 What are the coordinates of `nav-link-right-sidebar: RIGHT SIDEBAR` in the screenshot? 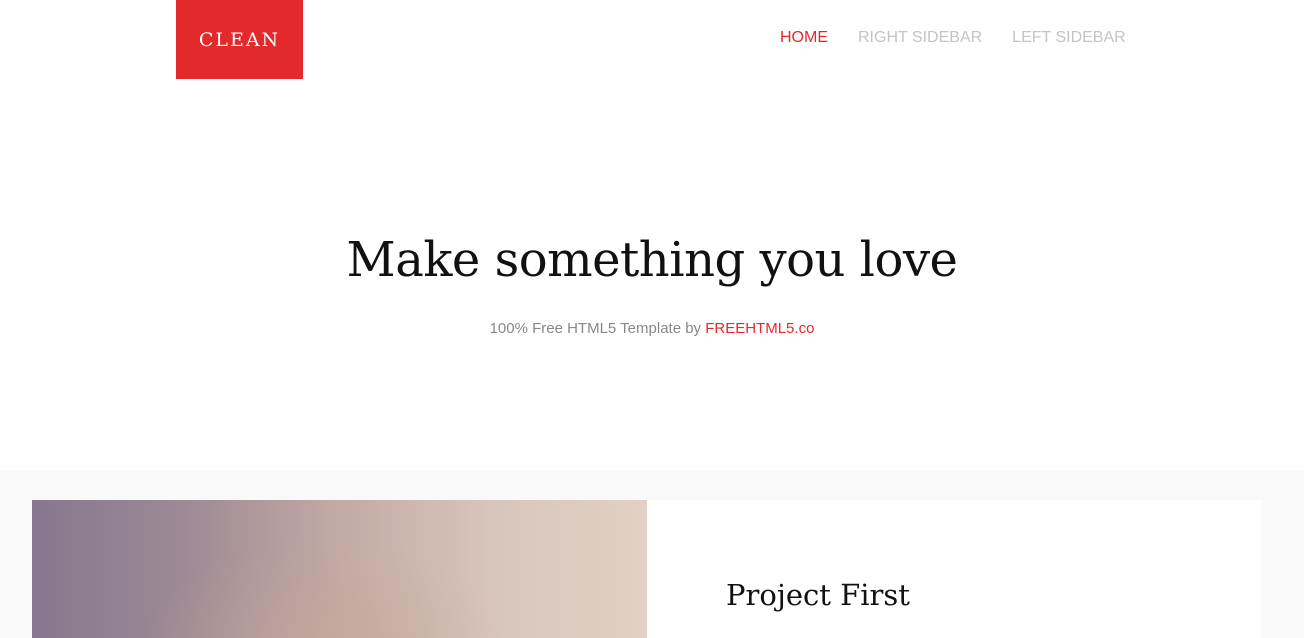 It's located at (920, 37).